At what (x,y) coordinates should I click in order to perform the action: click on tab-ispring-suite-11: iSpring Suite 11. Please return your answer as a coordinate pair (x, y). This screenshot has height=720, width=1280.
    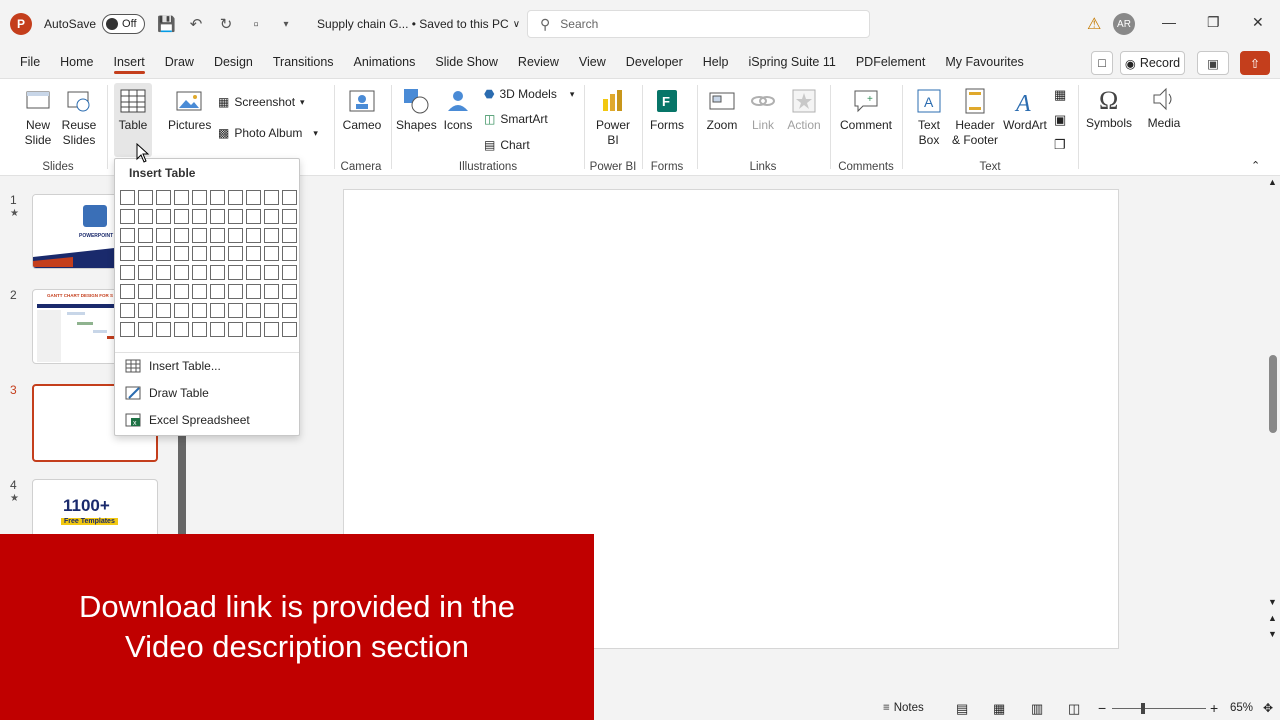
    Looking at the image, I should click on (792, 62).